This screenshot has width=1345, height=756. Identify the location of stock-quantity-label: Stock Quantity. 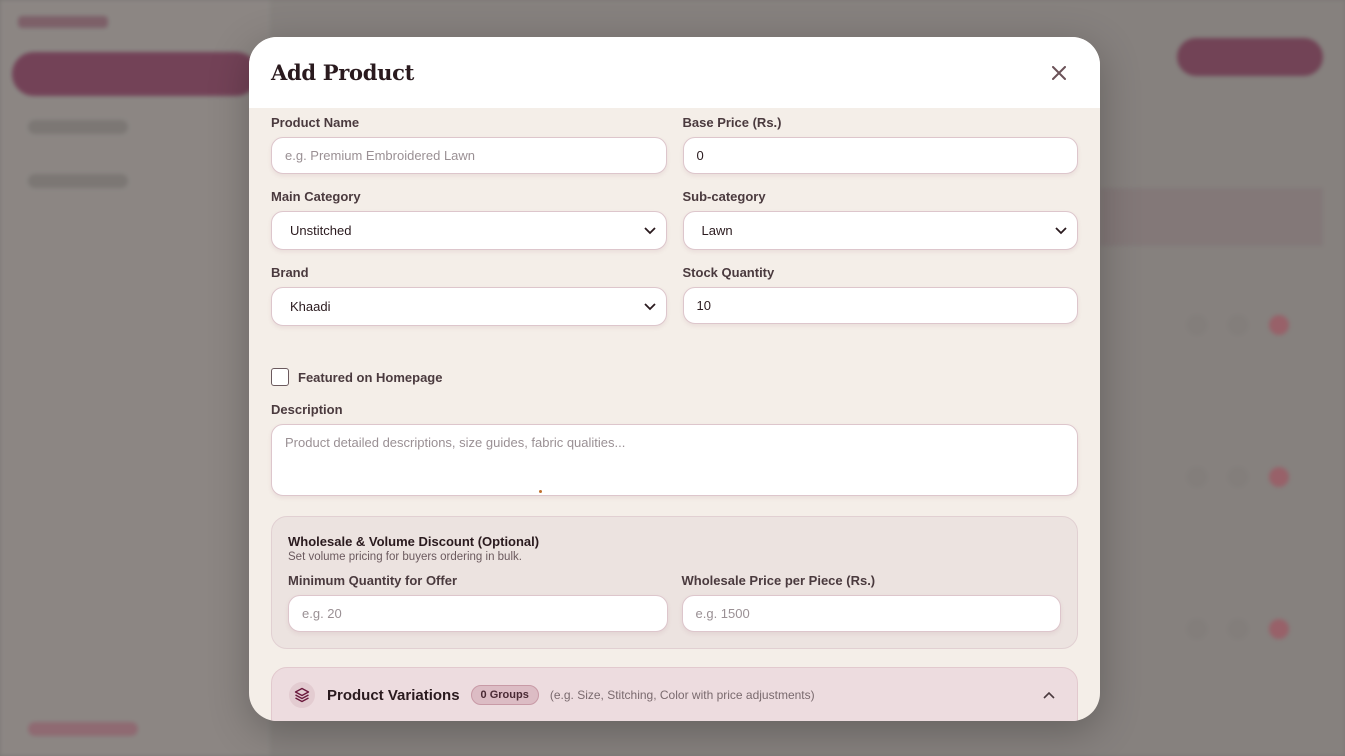
(728, 272).